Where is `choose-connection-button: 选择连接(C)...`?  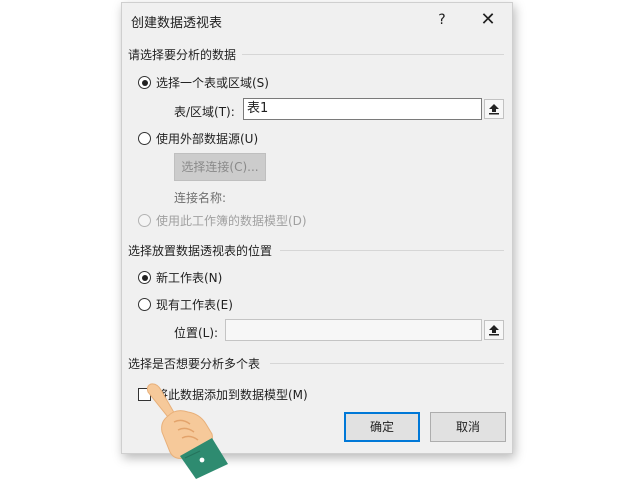
choose-connection-button: 选择连接(C)... is located at coordinates (220, 167).